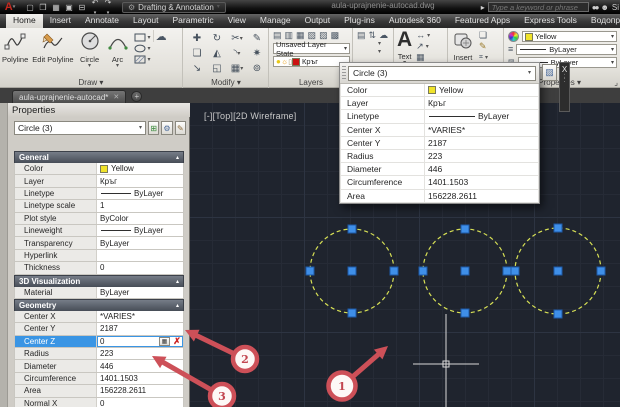 Image resolution: width=620 pixels, height=407 pixels. Describe the element at coordinates (154, 128) in the screenshot. I see `toggle-pickadd-button: ⊞` at that location.